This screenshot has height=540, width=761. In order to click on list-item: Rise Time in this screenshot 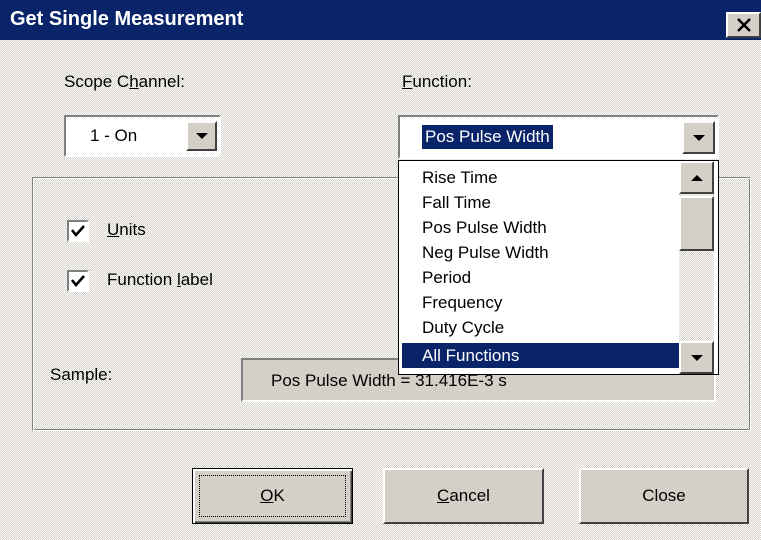, I will do `click(551, 177)`.